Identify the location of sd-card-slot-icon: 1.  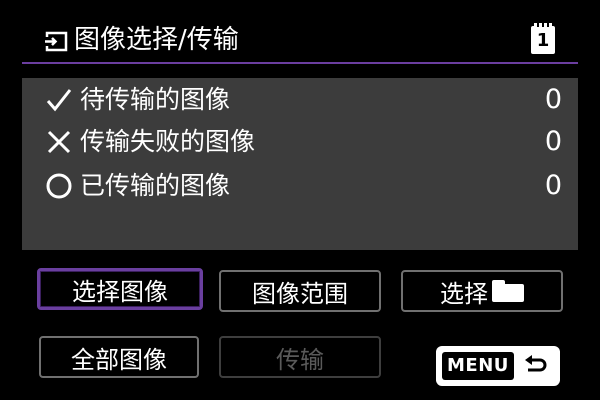
(543, 38).